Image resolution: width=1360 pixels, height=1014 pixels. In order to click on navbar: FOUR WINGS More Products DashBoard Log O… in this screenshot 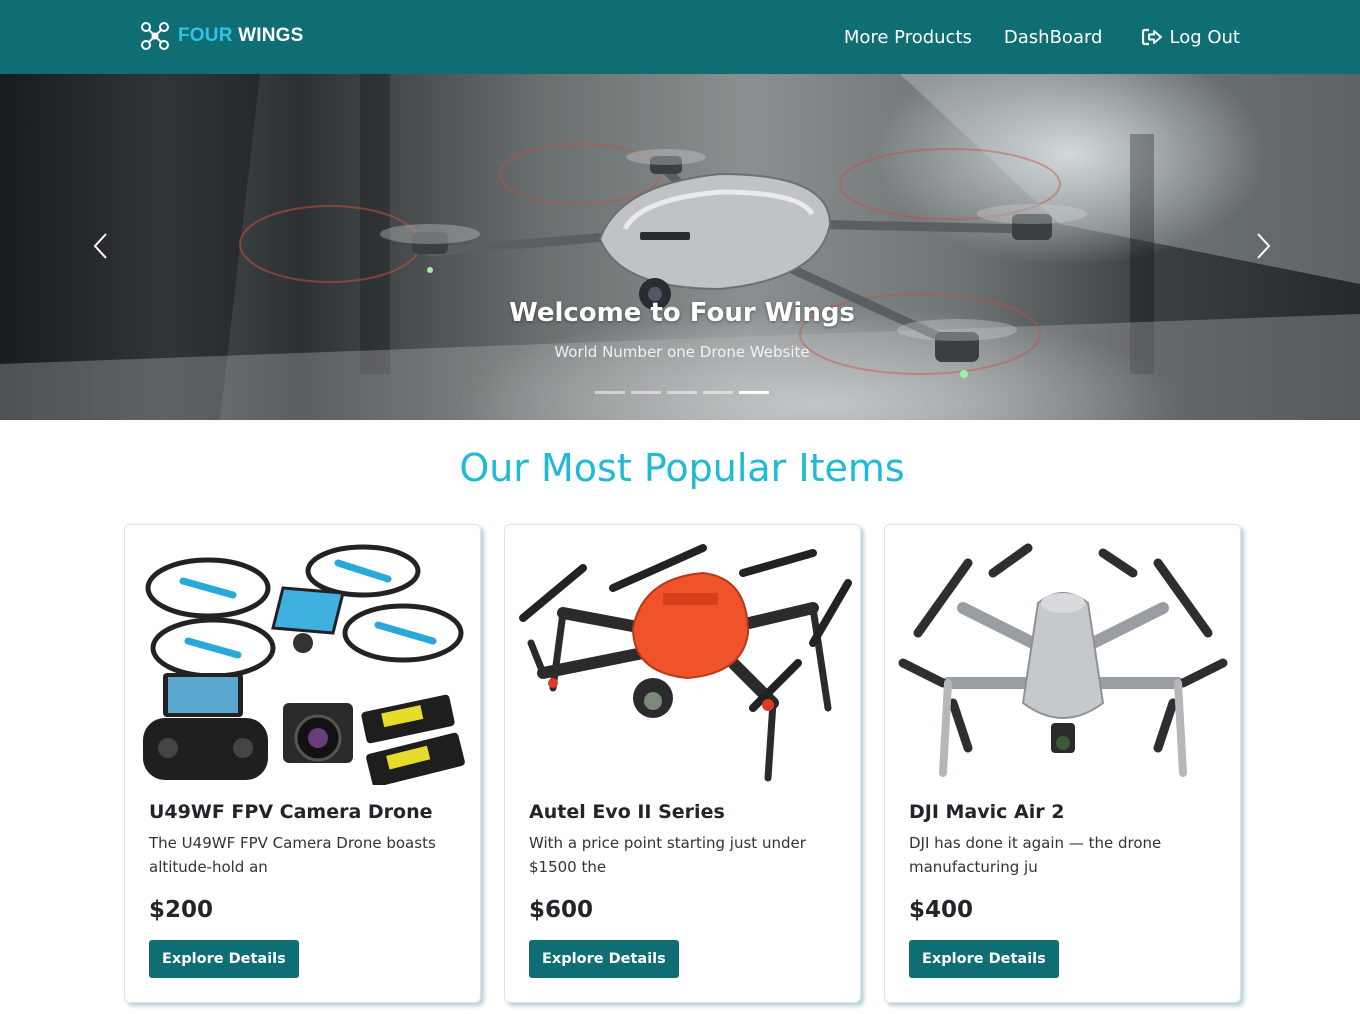, I will do `click(680, 37)`.